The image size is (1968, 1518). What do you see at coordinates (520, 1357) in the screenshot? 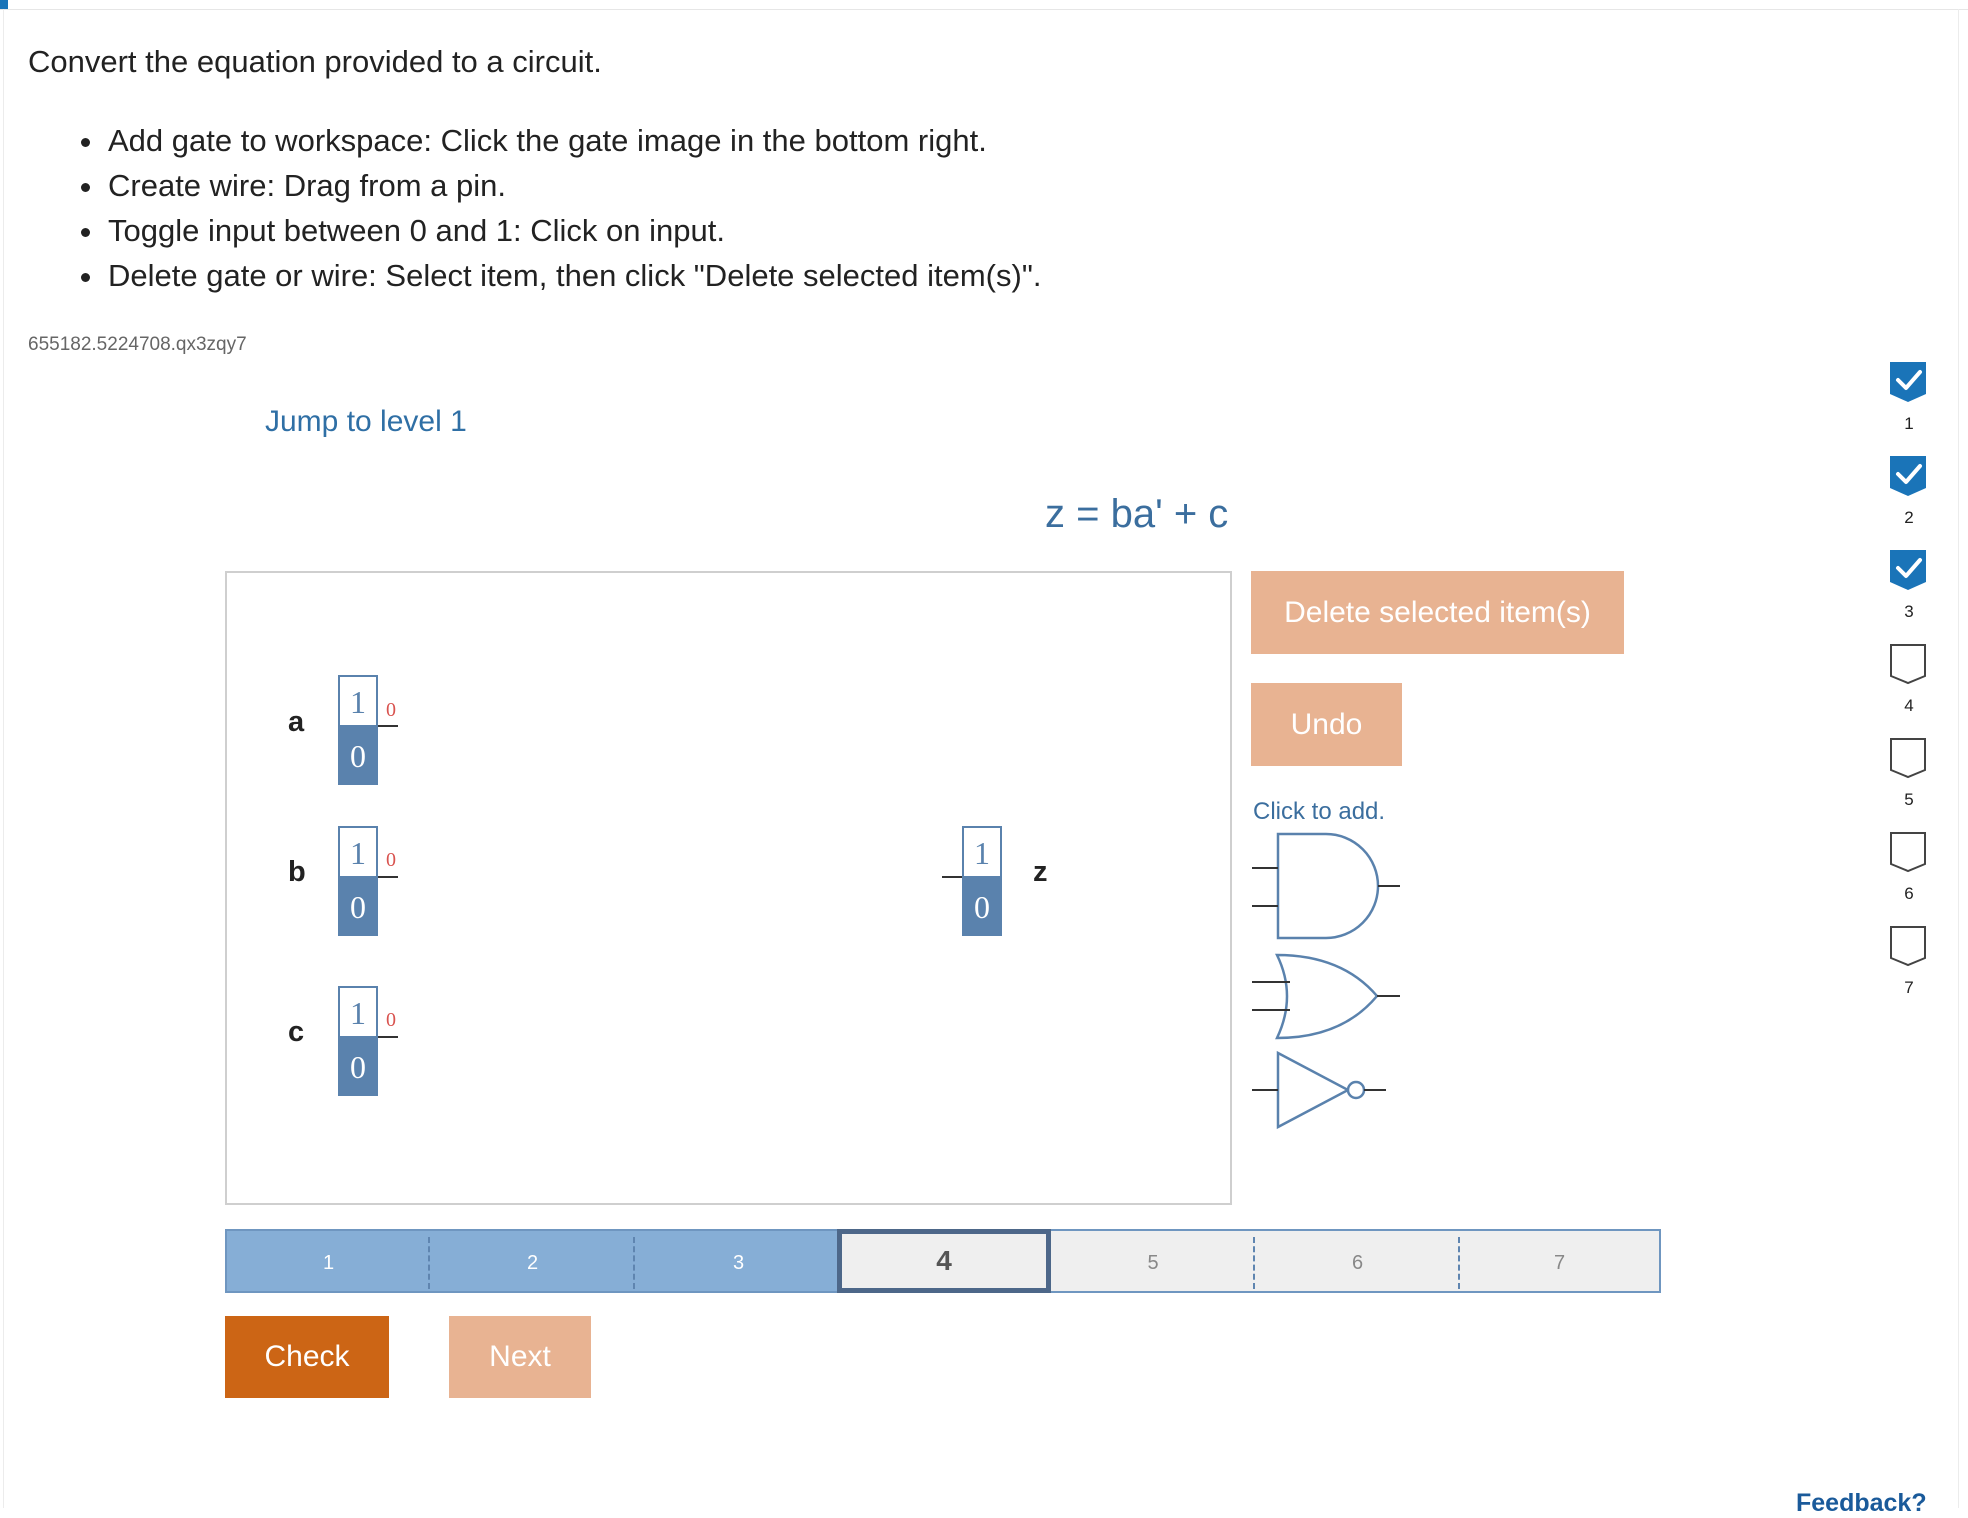
I see `next-button: Next` at bounding box center [520, 1357].